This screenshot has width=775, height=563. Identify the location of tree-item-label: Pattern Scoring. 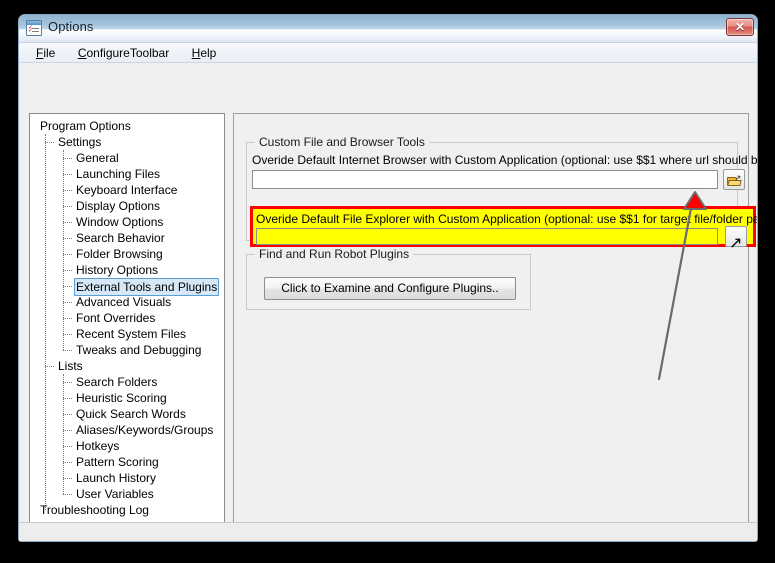
(117, 462).